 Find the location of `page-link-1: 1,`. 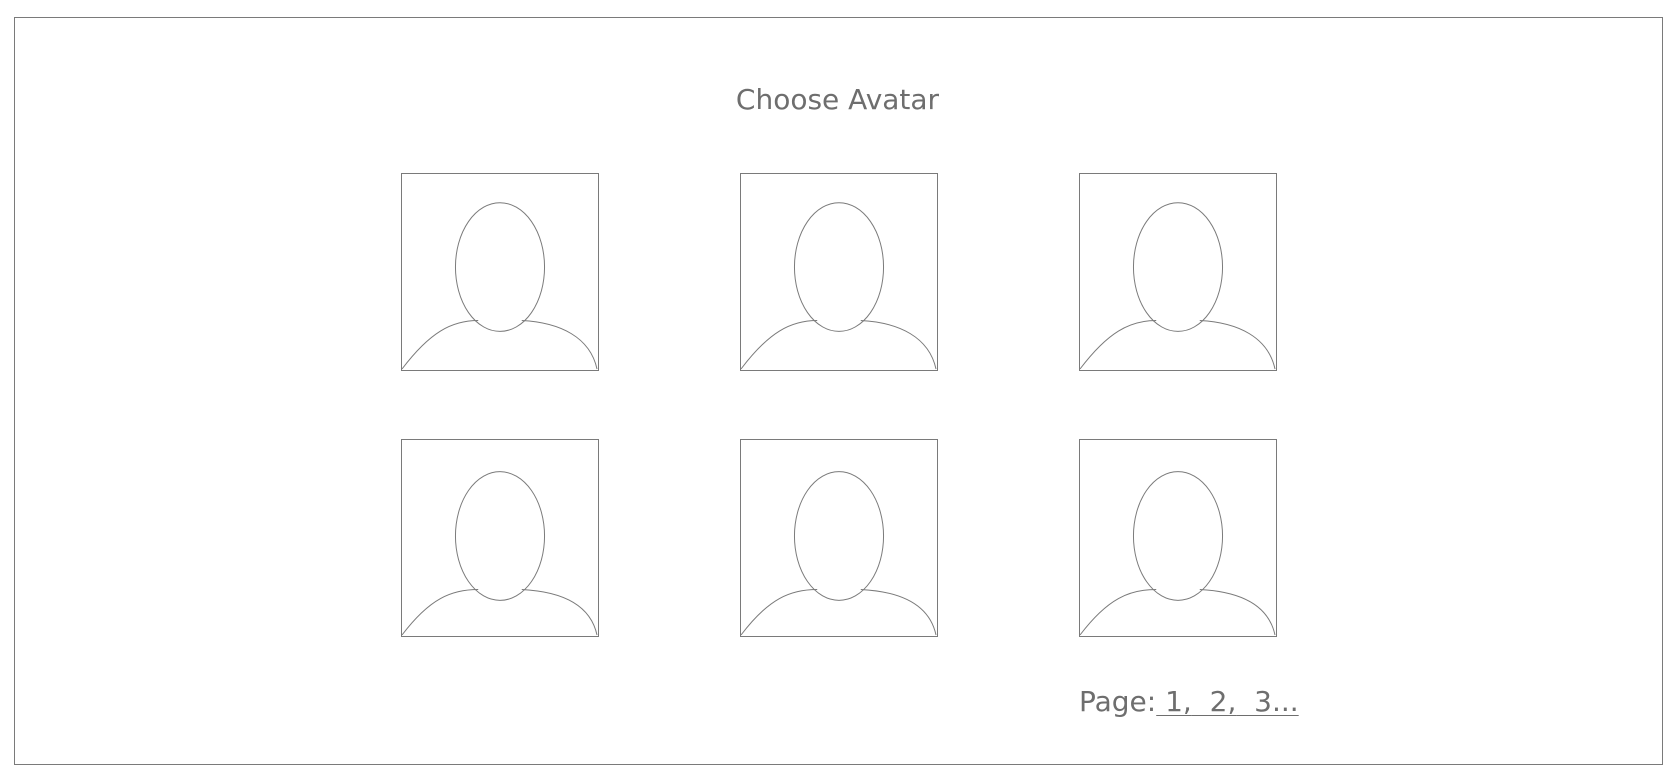

page-link-1: 1, is located at coordinates (1174, 701).